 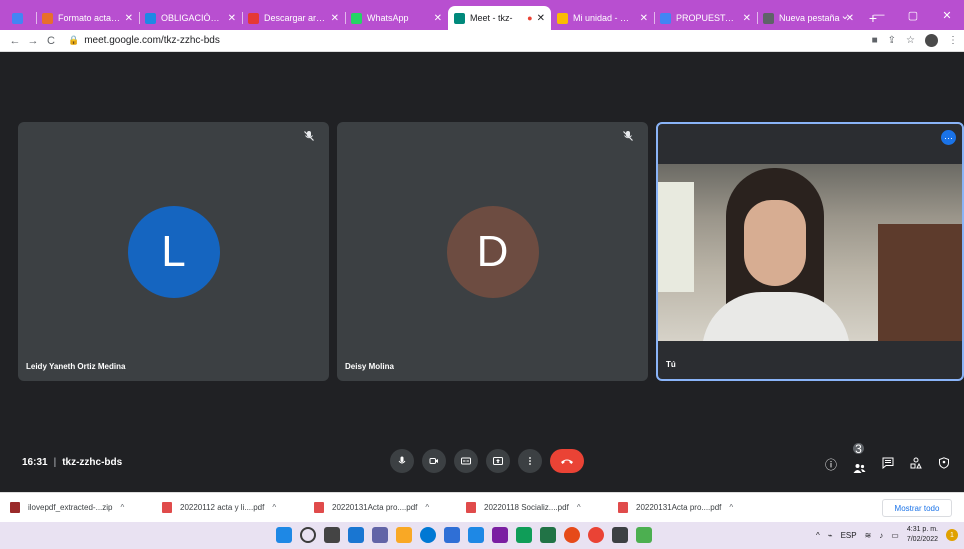 What do you see at coordinates (284, 535) in the screenshot?
I see `start-icon` at bounding box center [284, 535].